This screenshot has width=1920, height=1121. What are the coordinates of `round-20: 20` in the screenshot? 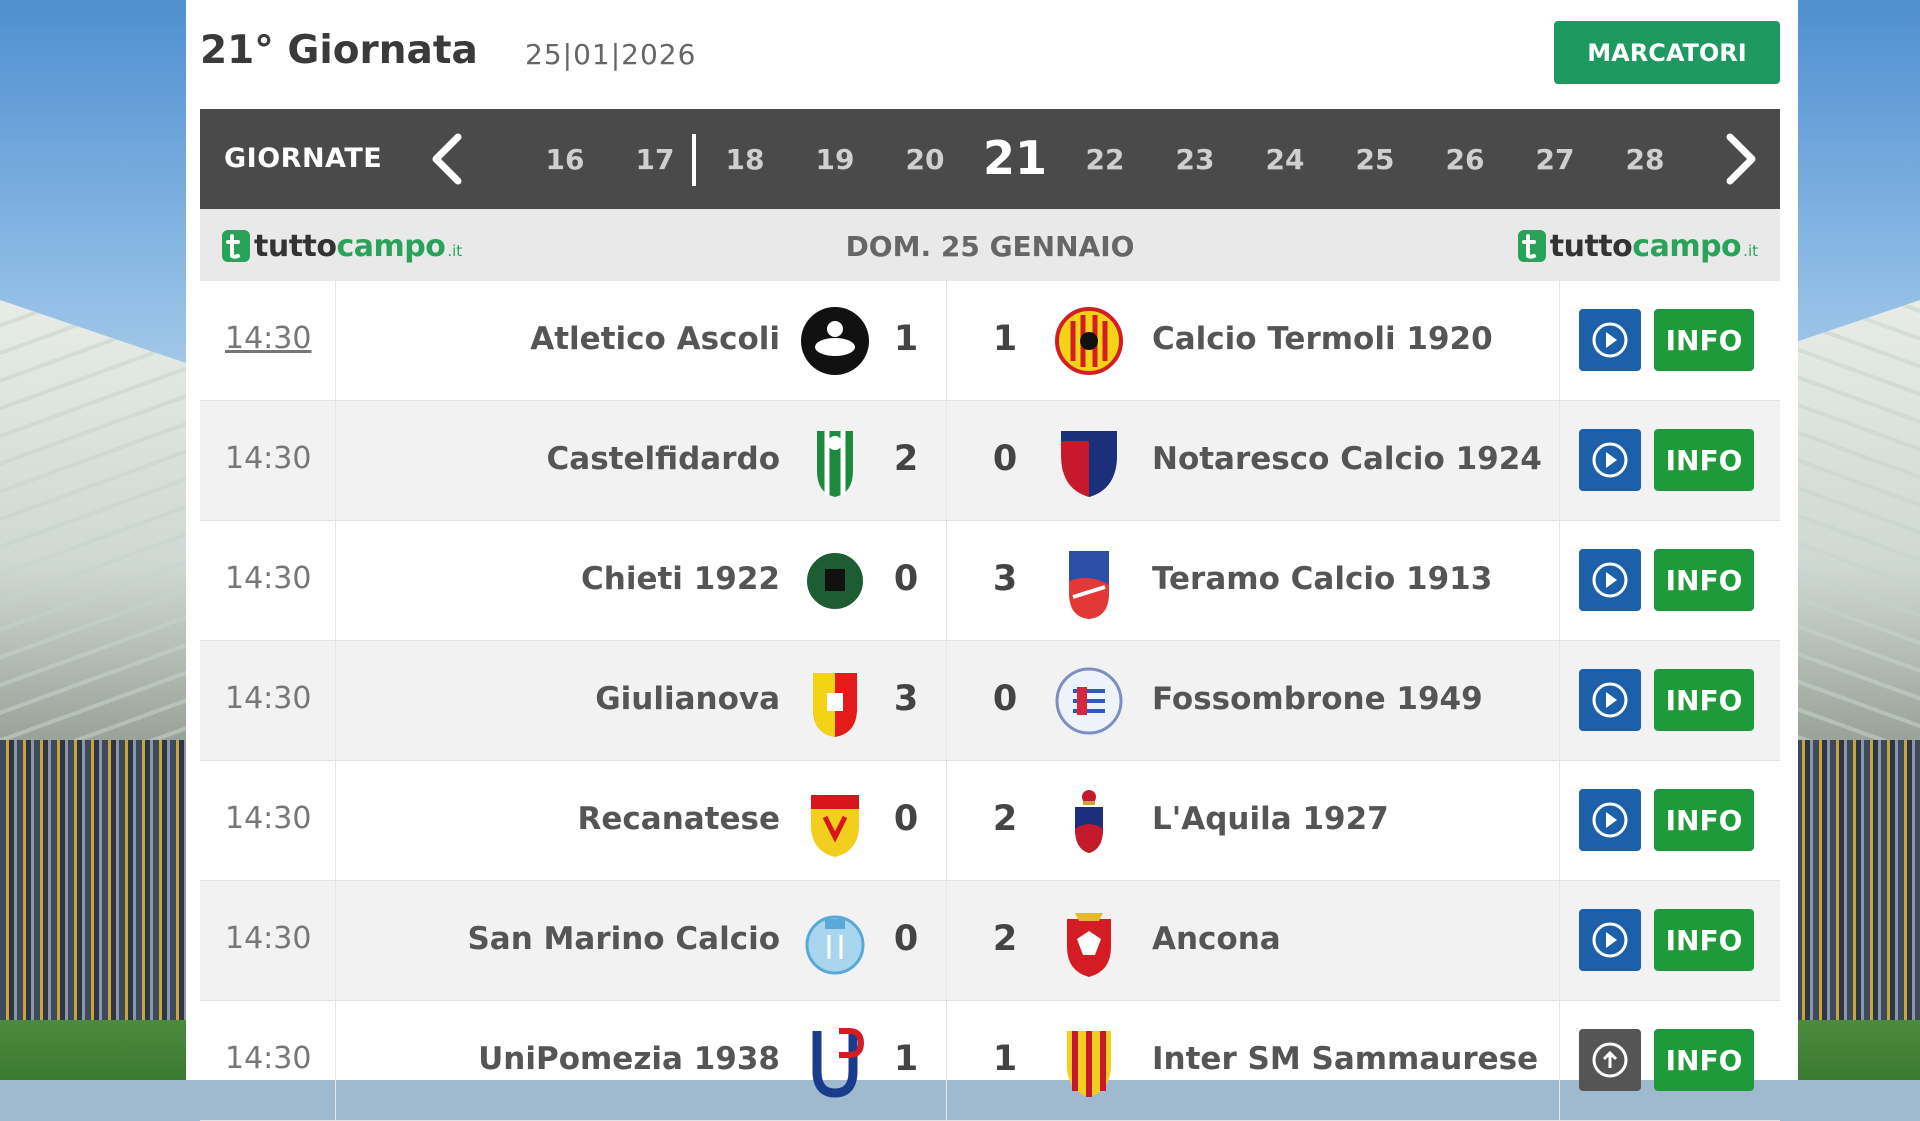 It's located at (925, 159).